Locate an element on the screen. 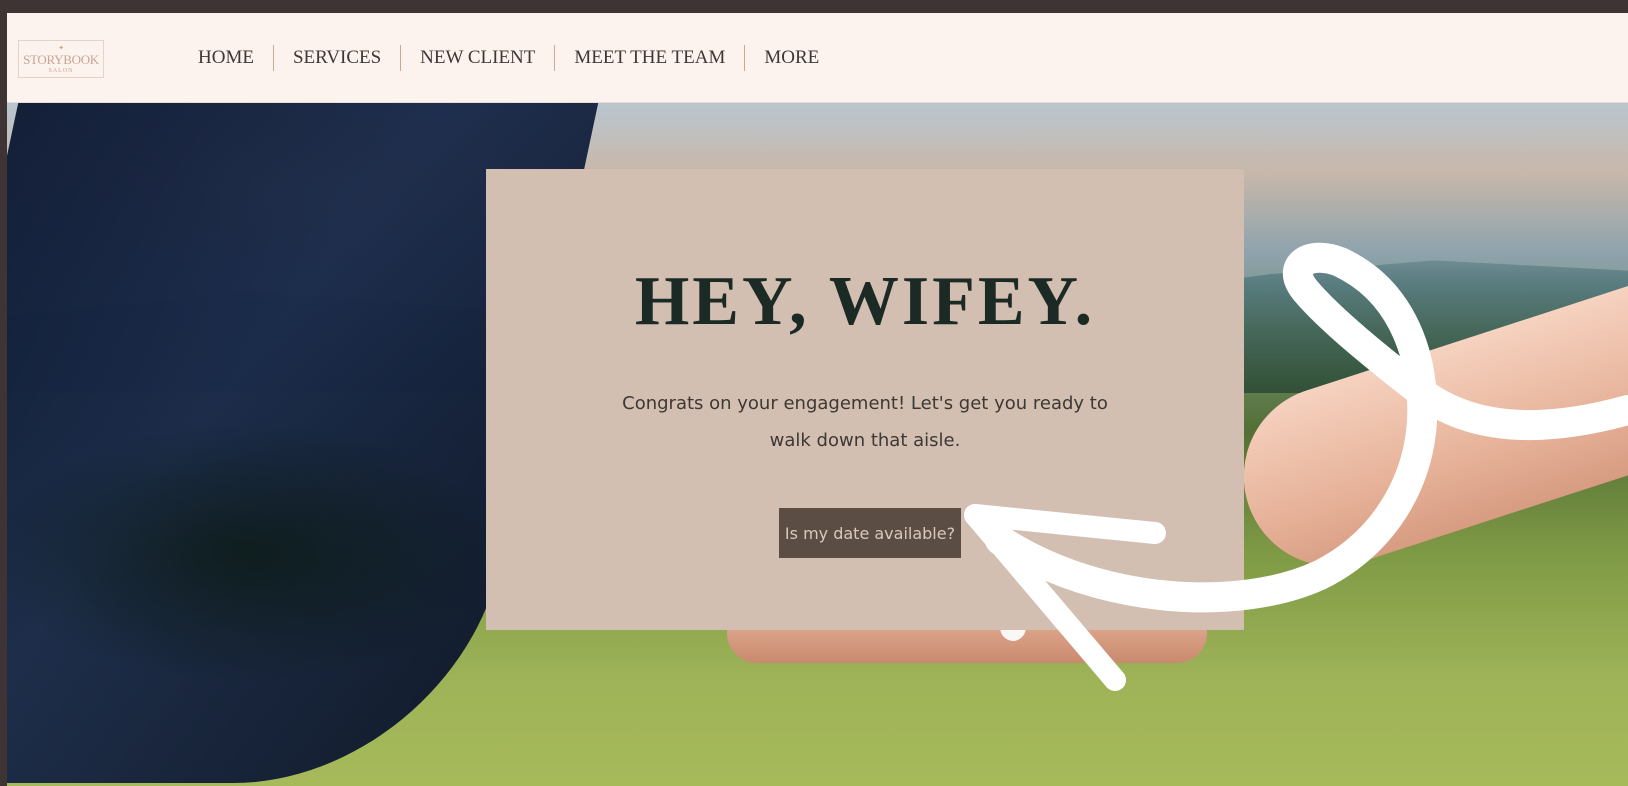 The height and width of the screenshot is (786, 1628). site-logo: ✦ STORYBOOK SALON is located at coordinates (61, 59).